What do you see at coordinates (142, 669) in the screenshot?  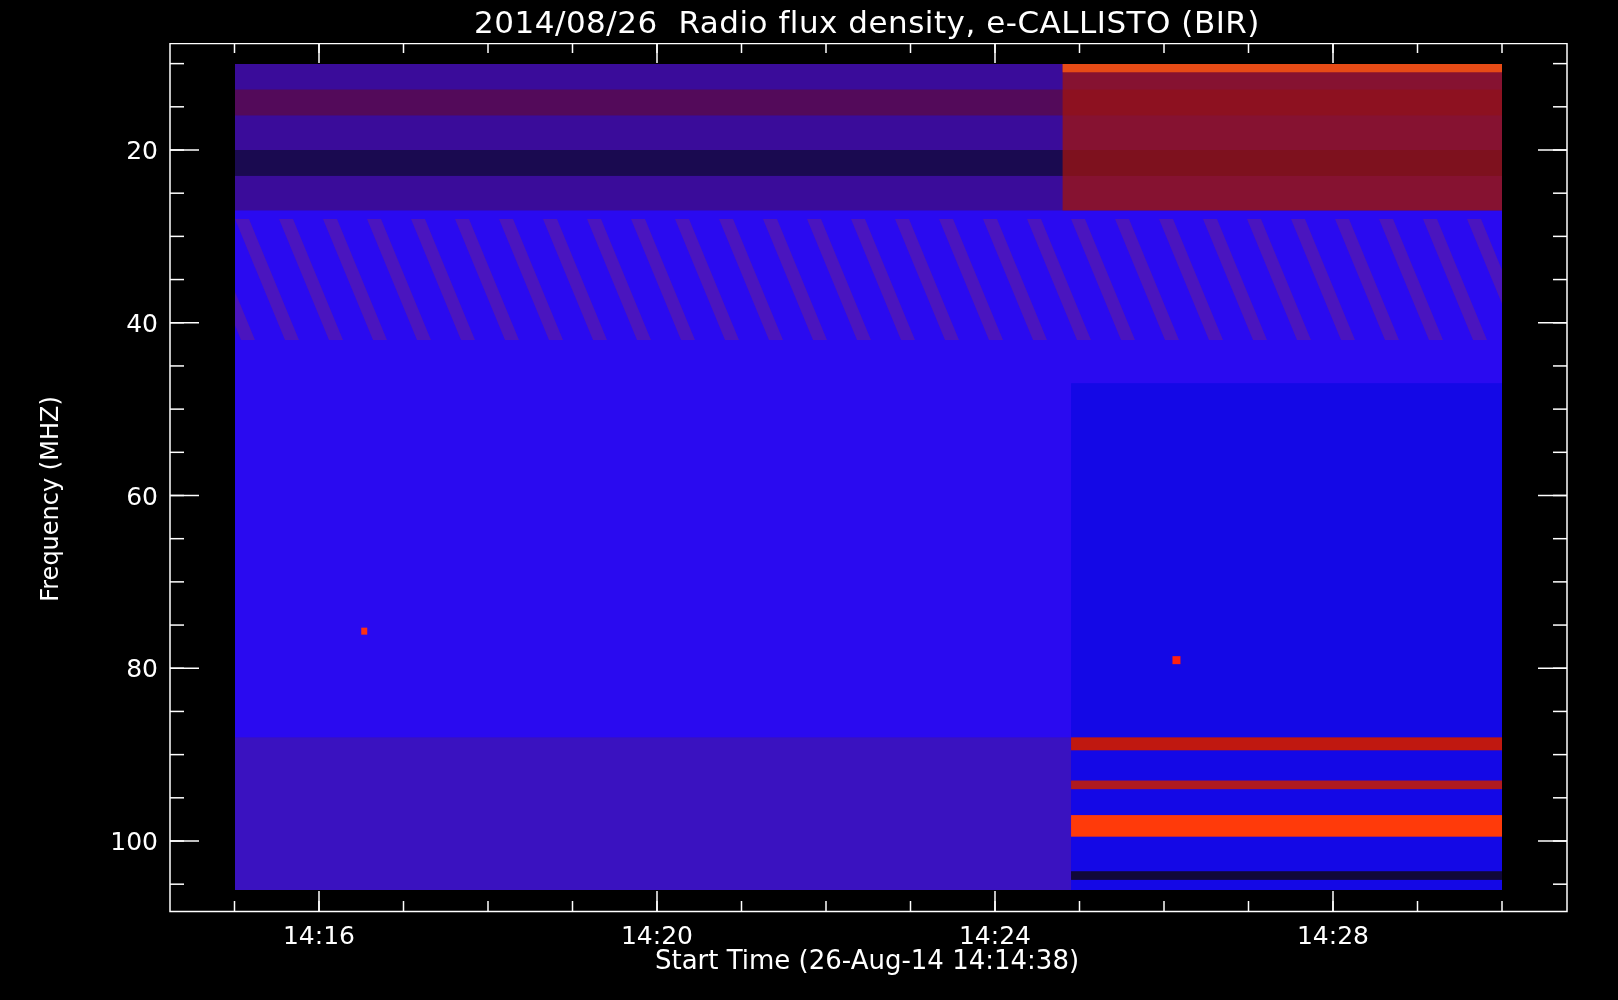 I see `y-tick-label: 80` at bounding box center [142, 669].